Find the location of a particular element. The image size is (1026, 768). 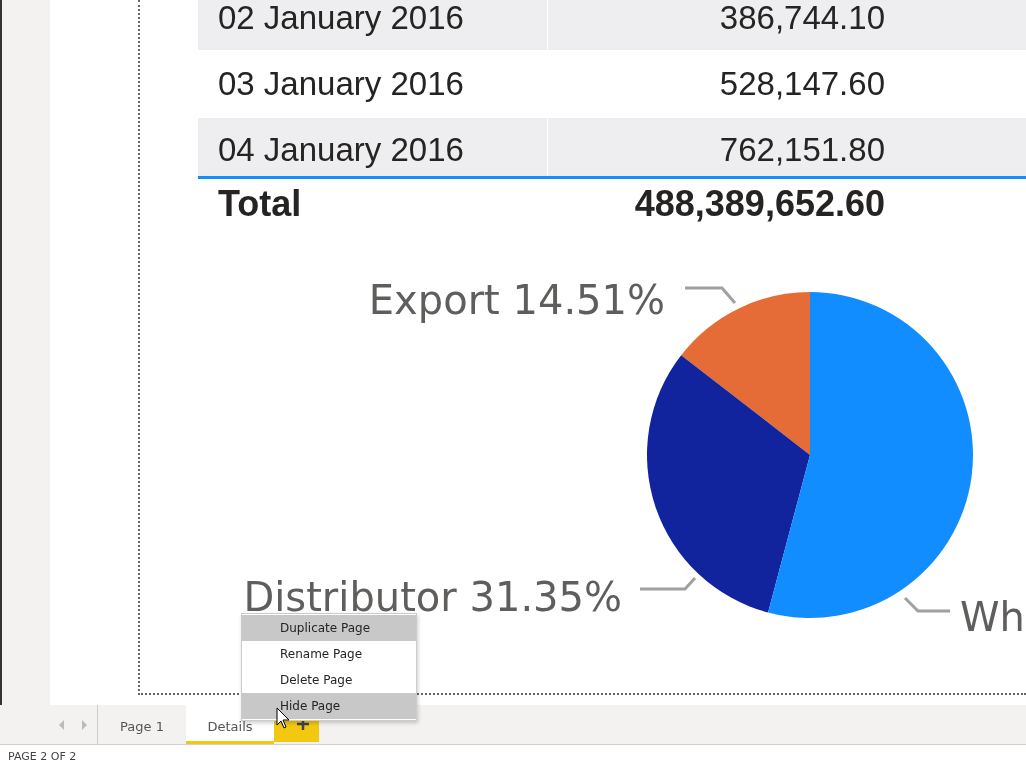

page-tab: Page 1 is located at coordinates (142, 724).